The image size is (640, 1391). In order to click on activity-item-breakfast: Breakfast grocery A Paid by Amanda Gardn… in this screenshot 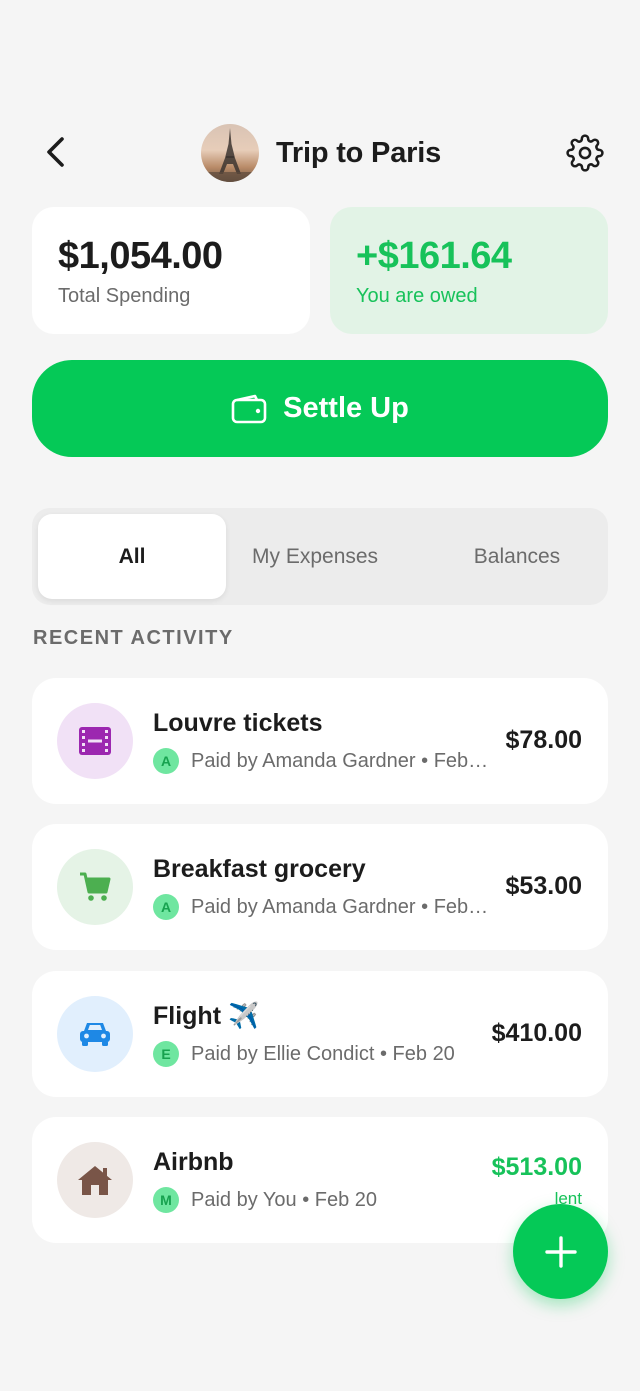, I will do `click(320, 887)`.